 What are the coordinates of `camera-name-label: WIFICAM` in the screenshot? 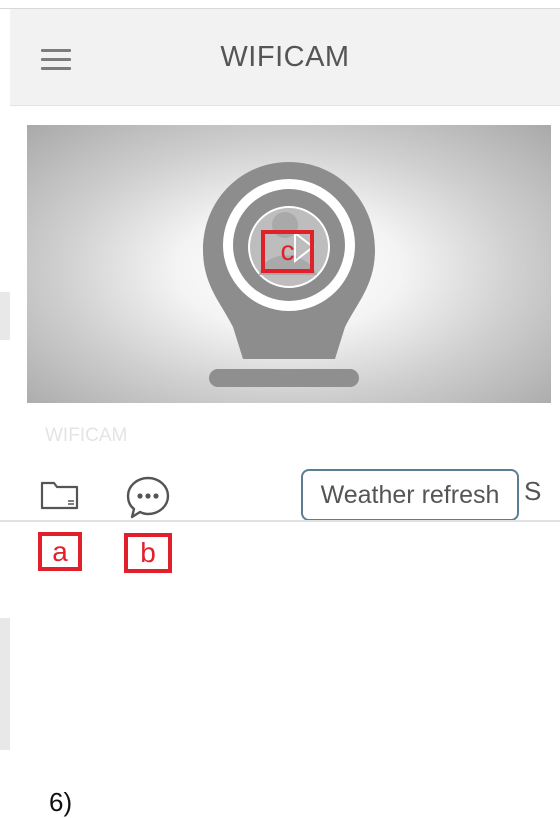 It's located at (86, 435).